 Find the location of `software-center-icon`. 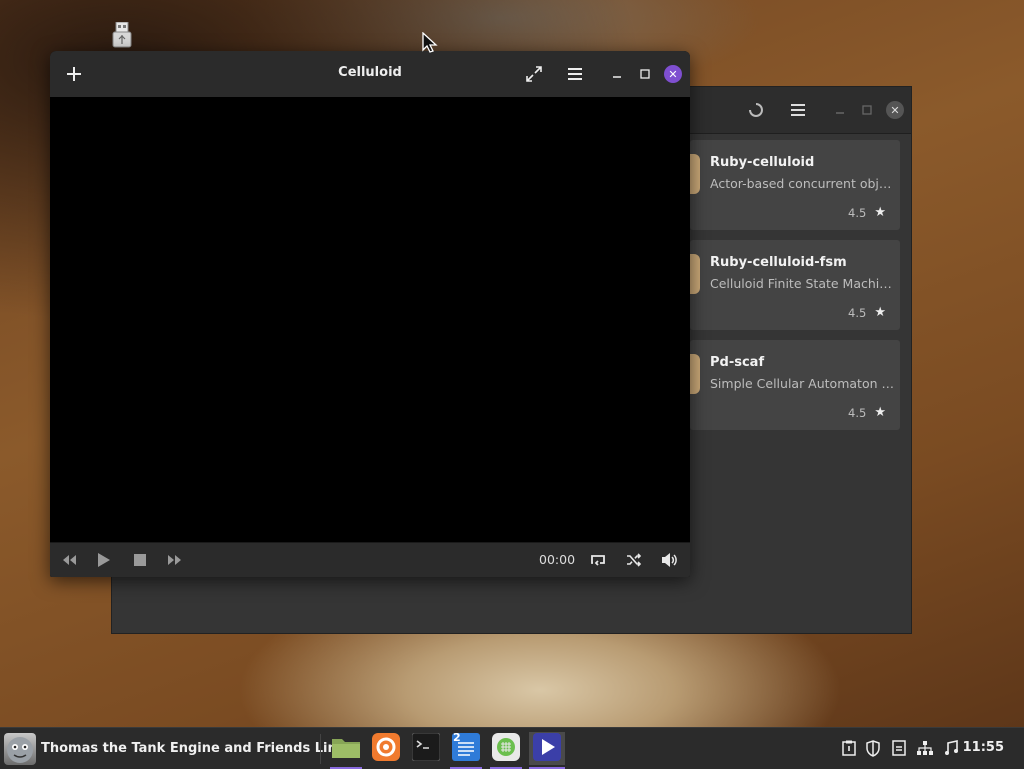

software-center-icon is located at coordinates (506, 748).